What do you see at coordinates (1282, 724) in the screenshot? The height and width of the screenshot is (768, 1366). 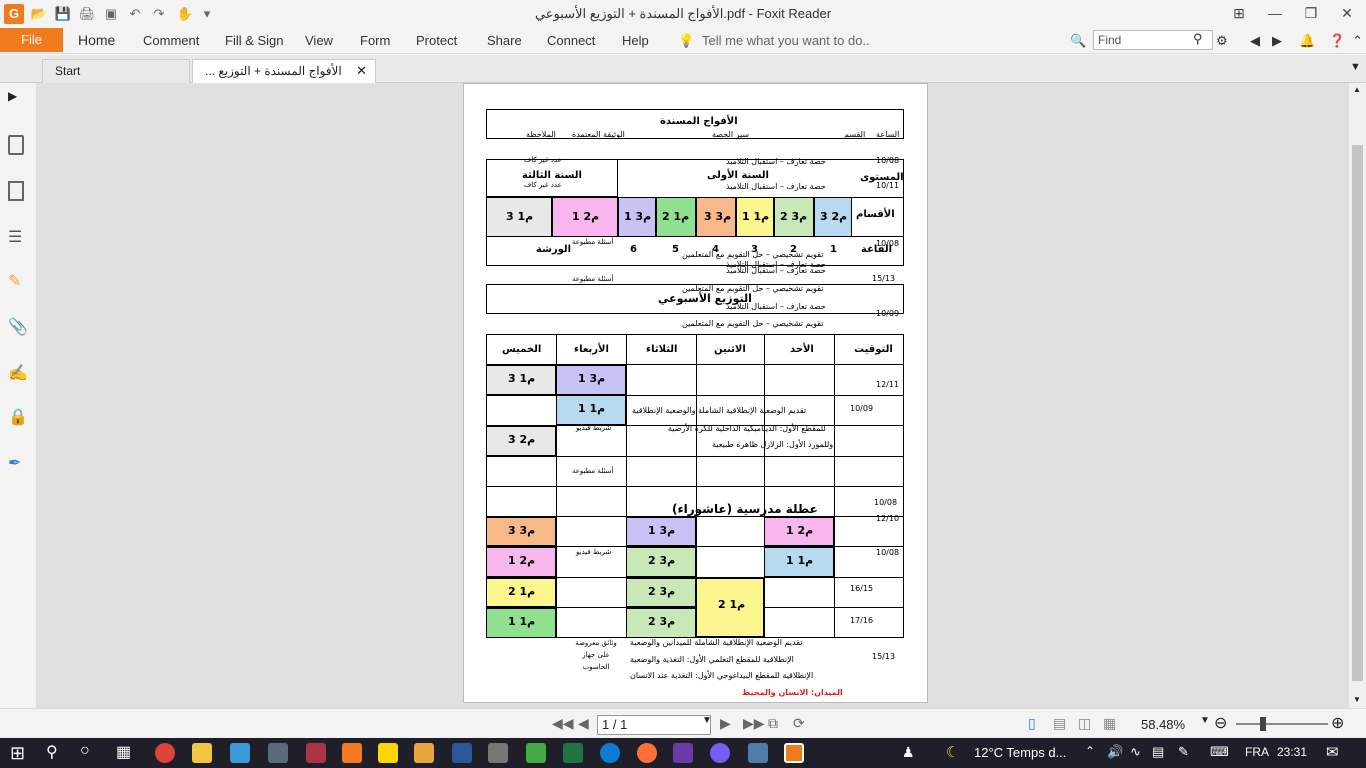 I see `zoom-slider` at bounding box center [1282, 724].